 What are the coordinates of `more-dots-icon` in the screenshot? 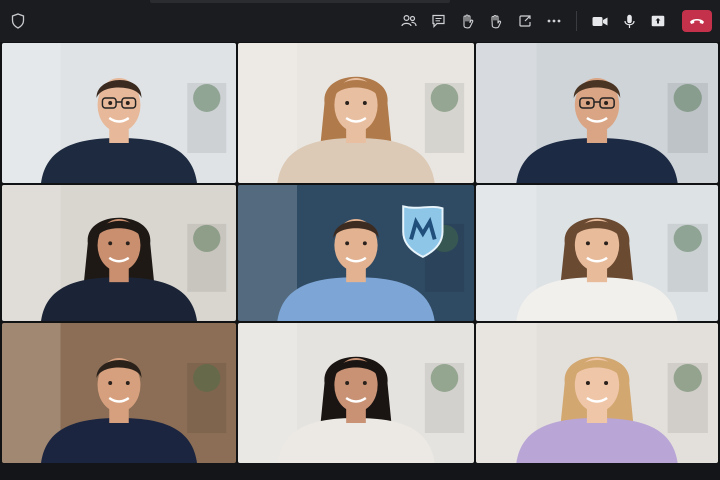 It's located at (554, 21).